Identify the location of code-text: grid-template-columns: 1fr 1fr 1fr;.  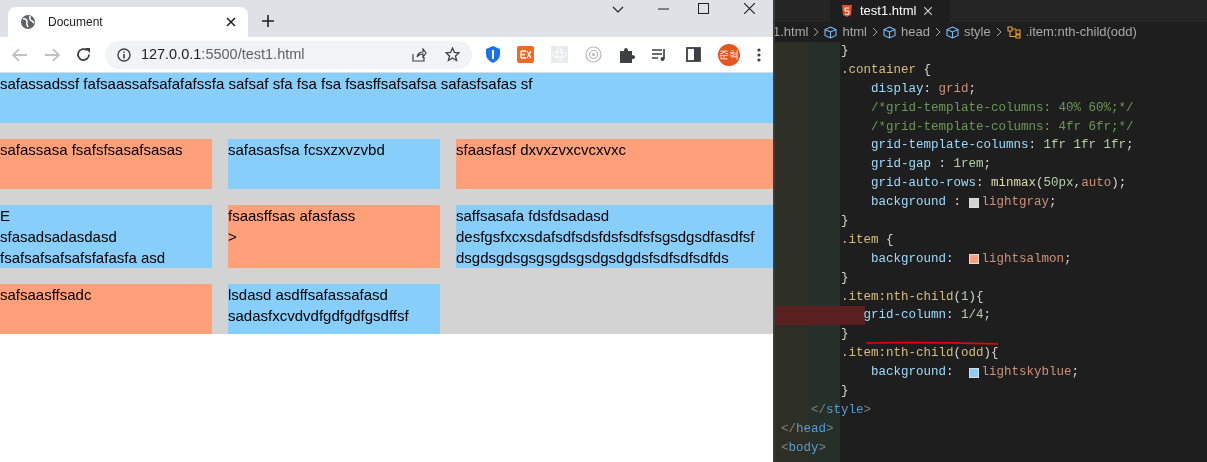
(1002, 146).